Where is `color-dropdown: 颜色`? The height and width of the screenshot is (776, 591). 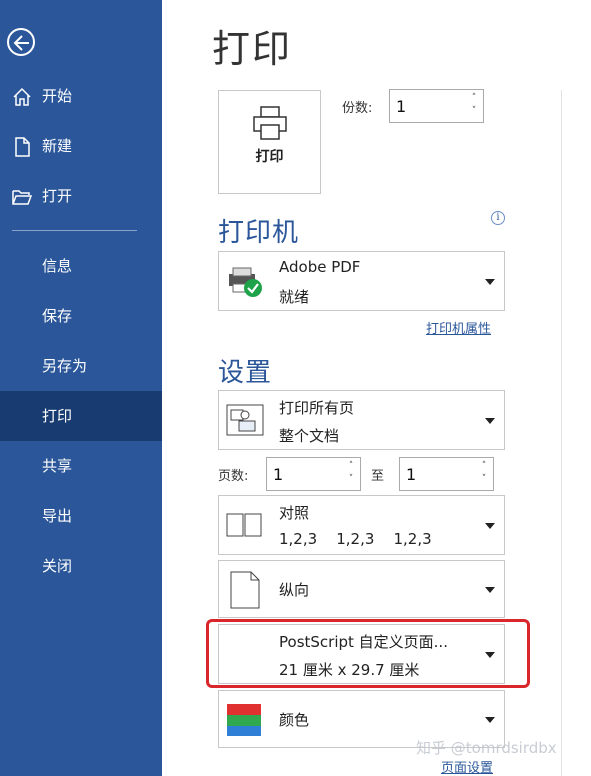
color-dropdown: 颜色 is located at coordinates (361, 719).